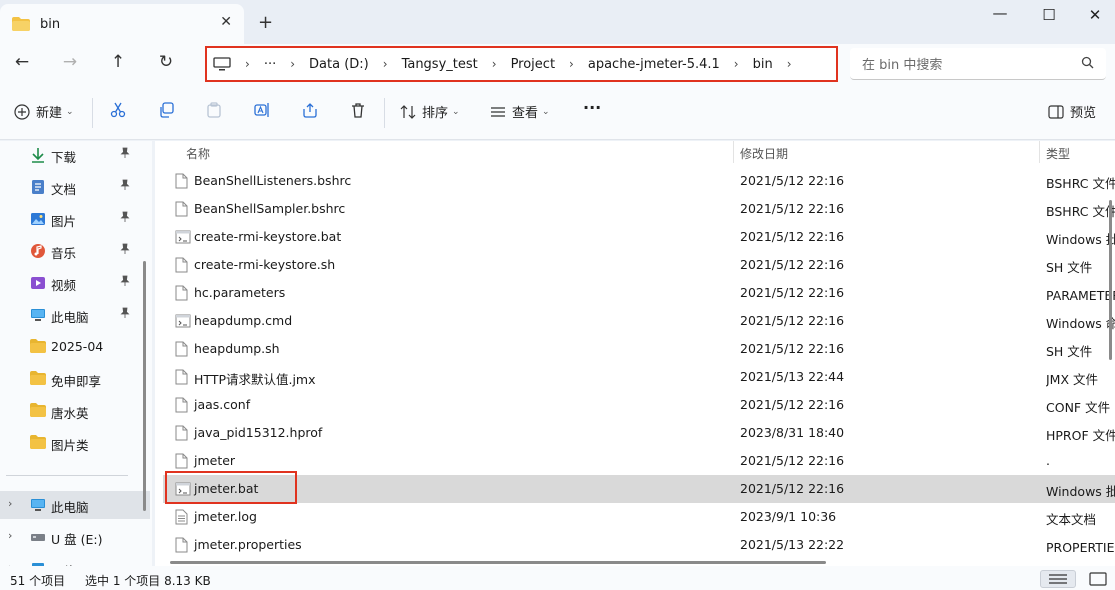 The width and height of the screenshot is (1115, 590). Describe the element at coordinates (44, 111) in the screenshot. I see `new-button: 新建 ⌄` at that location.